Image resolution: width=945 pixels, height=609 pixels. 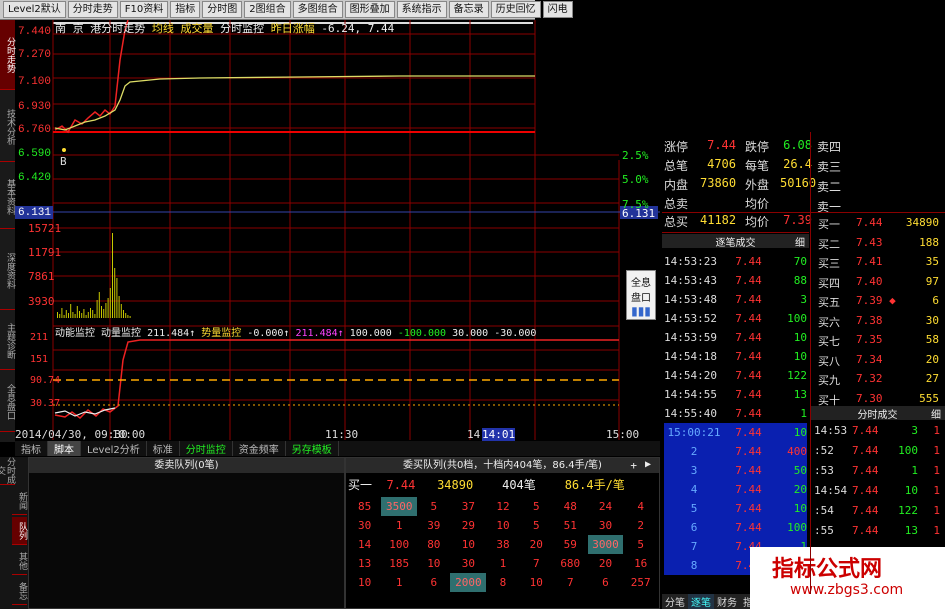 I want to click on toolbar-button: Level2默认, so click(x=34, y=9).